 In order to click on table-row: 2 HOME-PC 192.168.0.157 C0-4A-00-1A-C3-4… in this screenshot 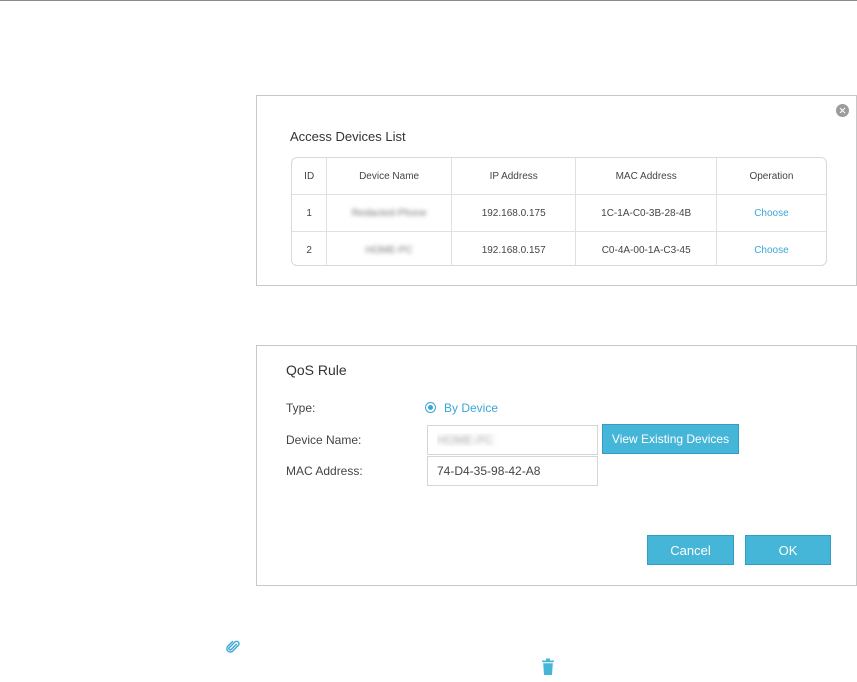, I will do `click(559, 248)`.